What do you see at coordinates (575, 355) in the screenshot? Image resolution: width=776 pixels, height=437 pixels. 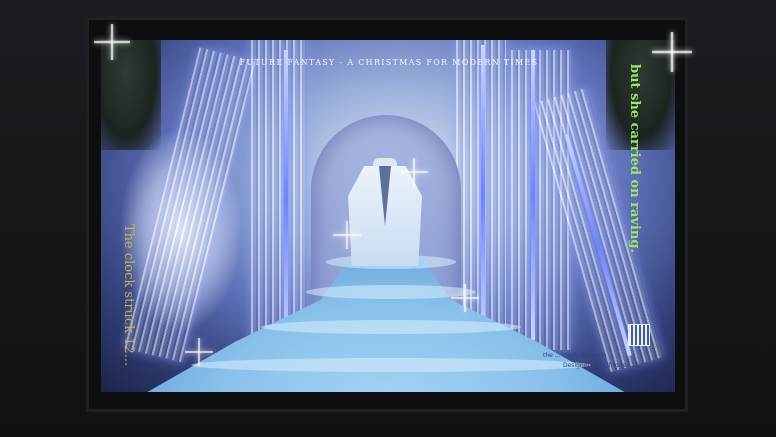 I see `credit-line: the ... cloak, Balmain` at bounding box center [575, 355].